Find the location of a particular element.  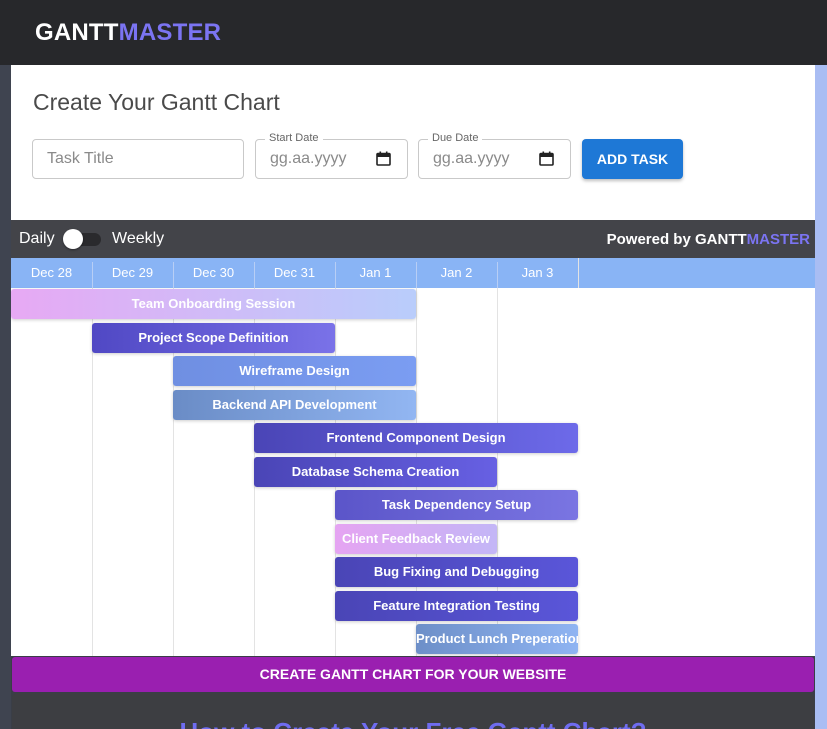

start-date-field: Start Date gg.aa.yyyy is located at coordinates (331, 155).